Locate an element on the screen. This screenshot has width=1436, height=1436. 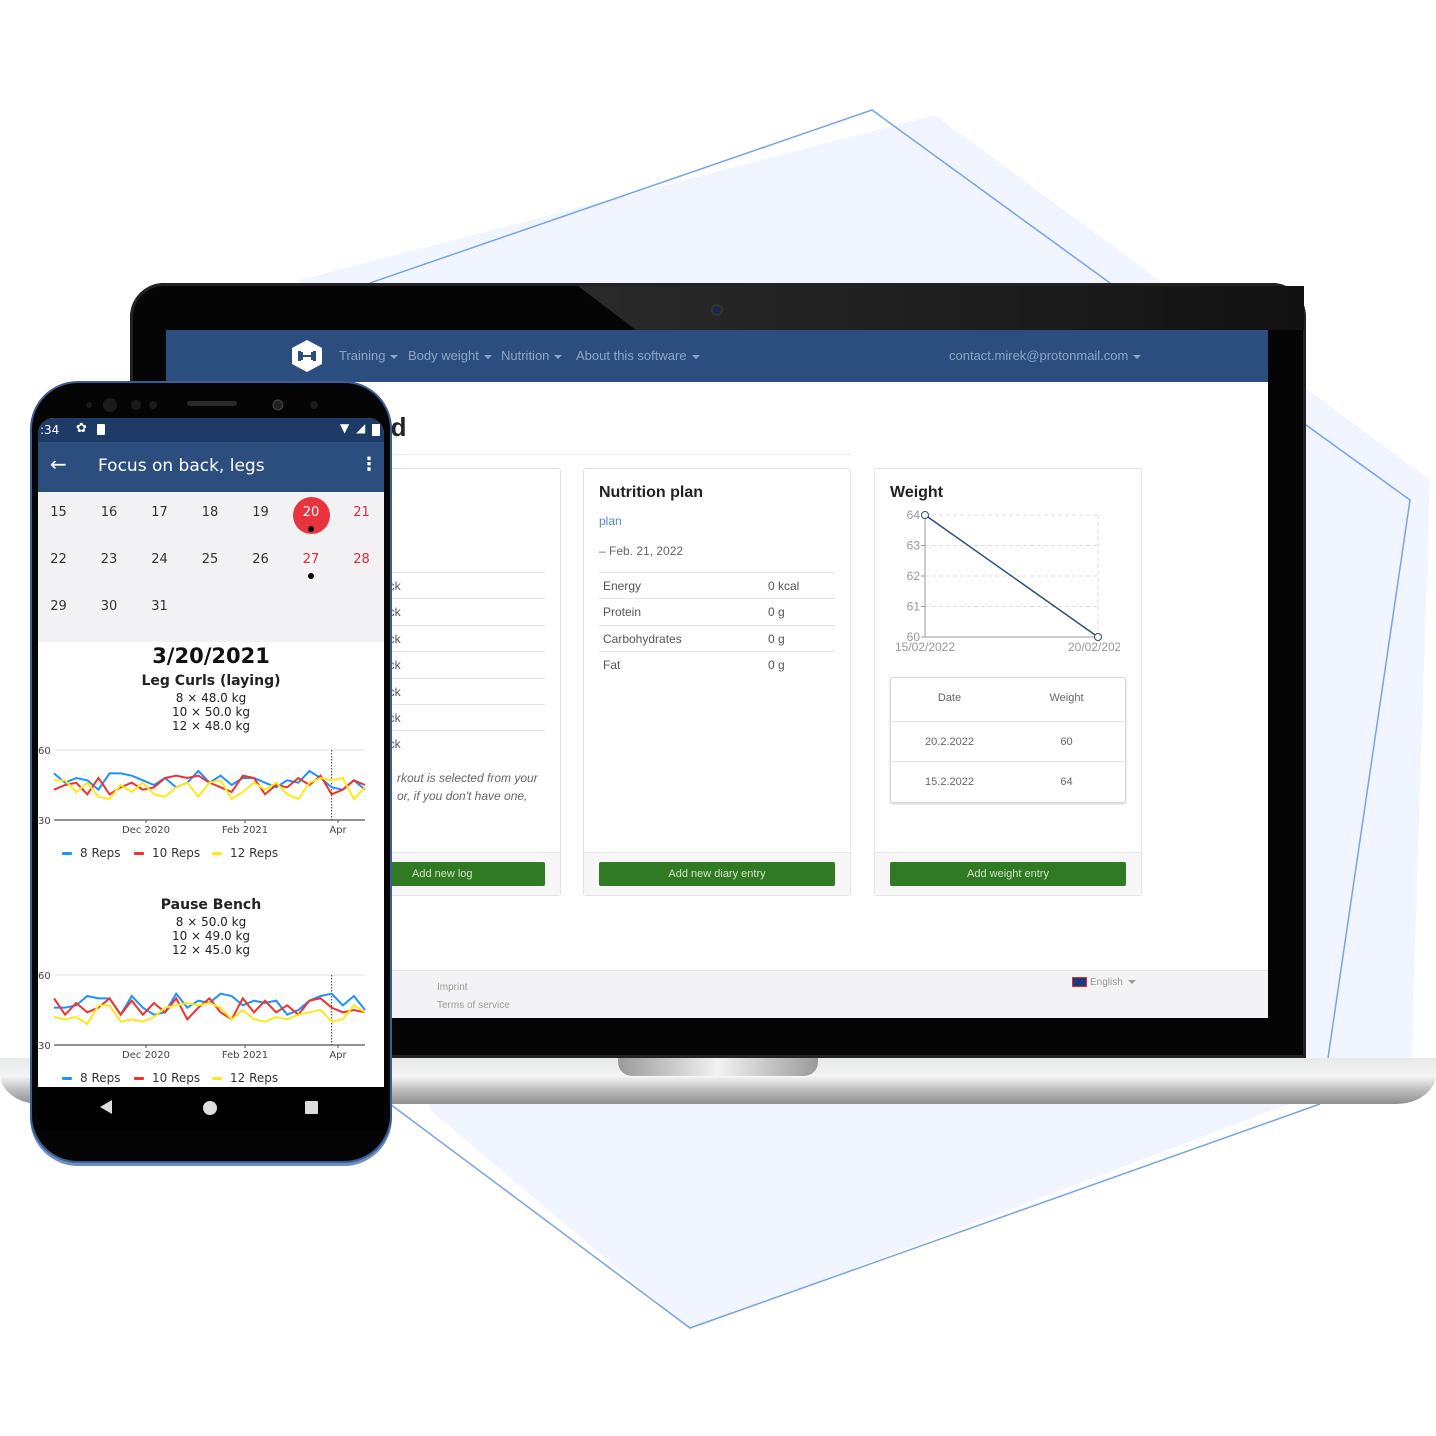
exercise-set: 12 × 48.0 kg is located at coordinates (211, 726).